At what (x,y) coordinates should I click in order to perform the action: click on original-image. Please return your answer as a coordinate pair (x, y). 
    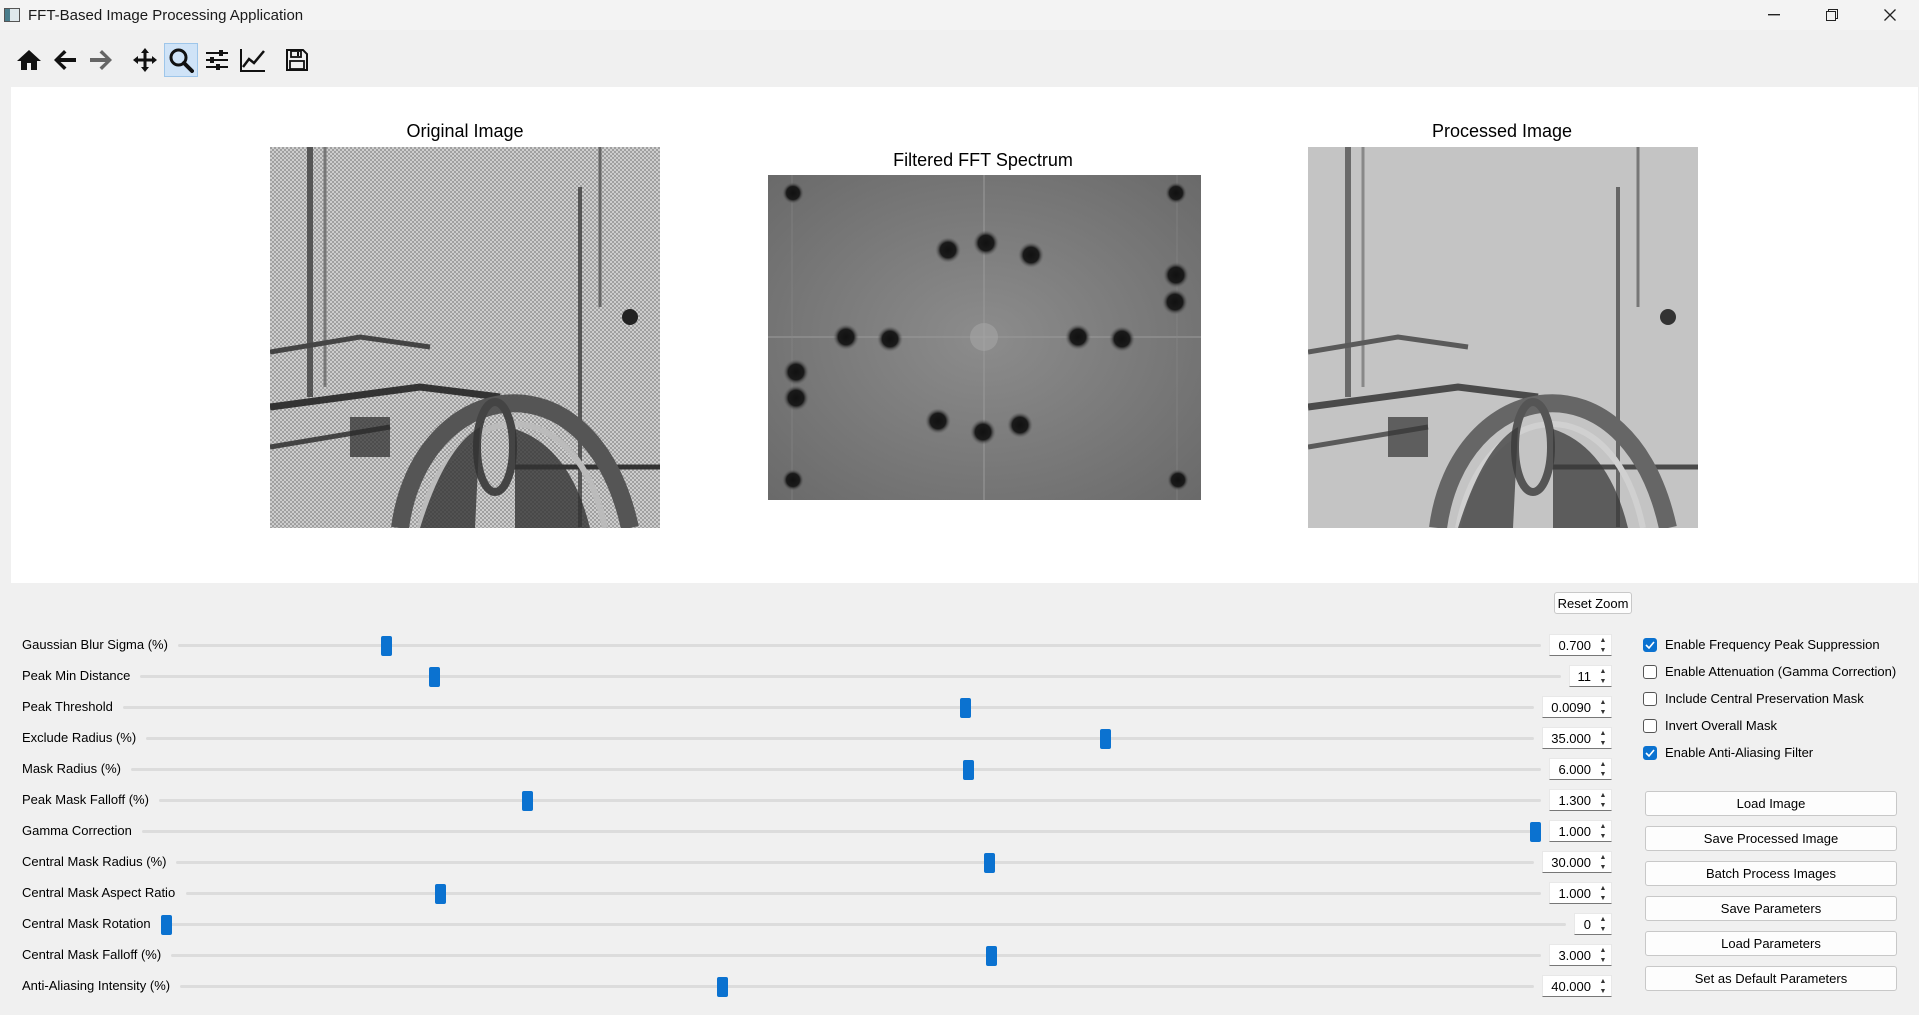
    Looking at the image, I should click on (465, 337).